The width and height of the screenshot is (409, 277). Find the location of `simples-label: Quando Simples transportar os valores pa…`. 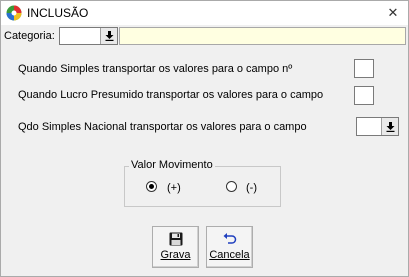

simples-label: Quando Simples transportar os valores pa… is located at coordinates (155, 69).